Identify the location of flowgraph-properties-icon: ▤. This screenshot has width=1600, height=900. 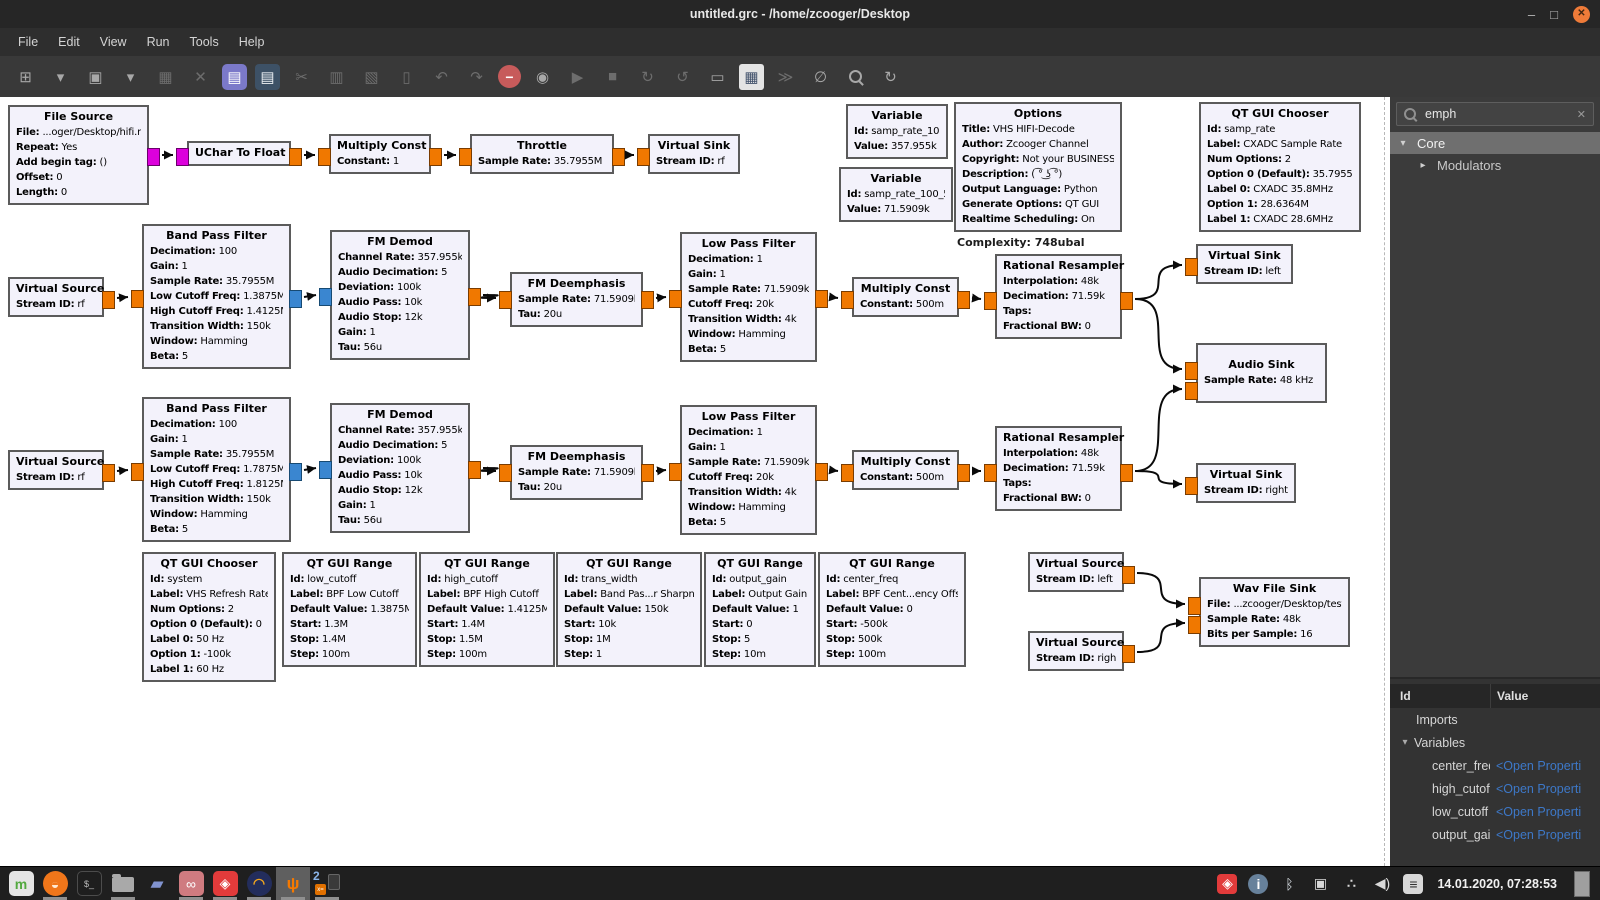
(234, 76).